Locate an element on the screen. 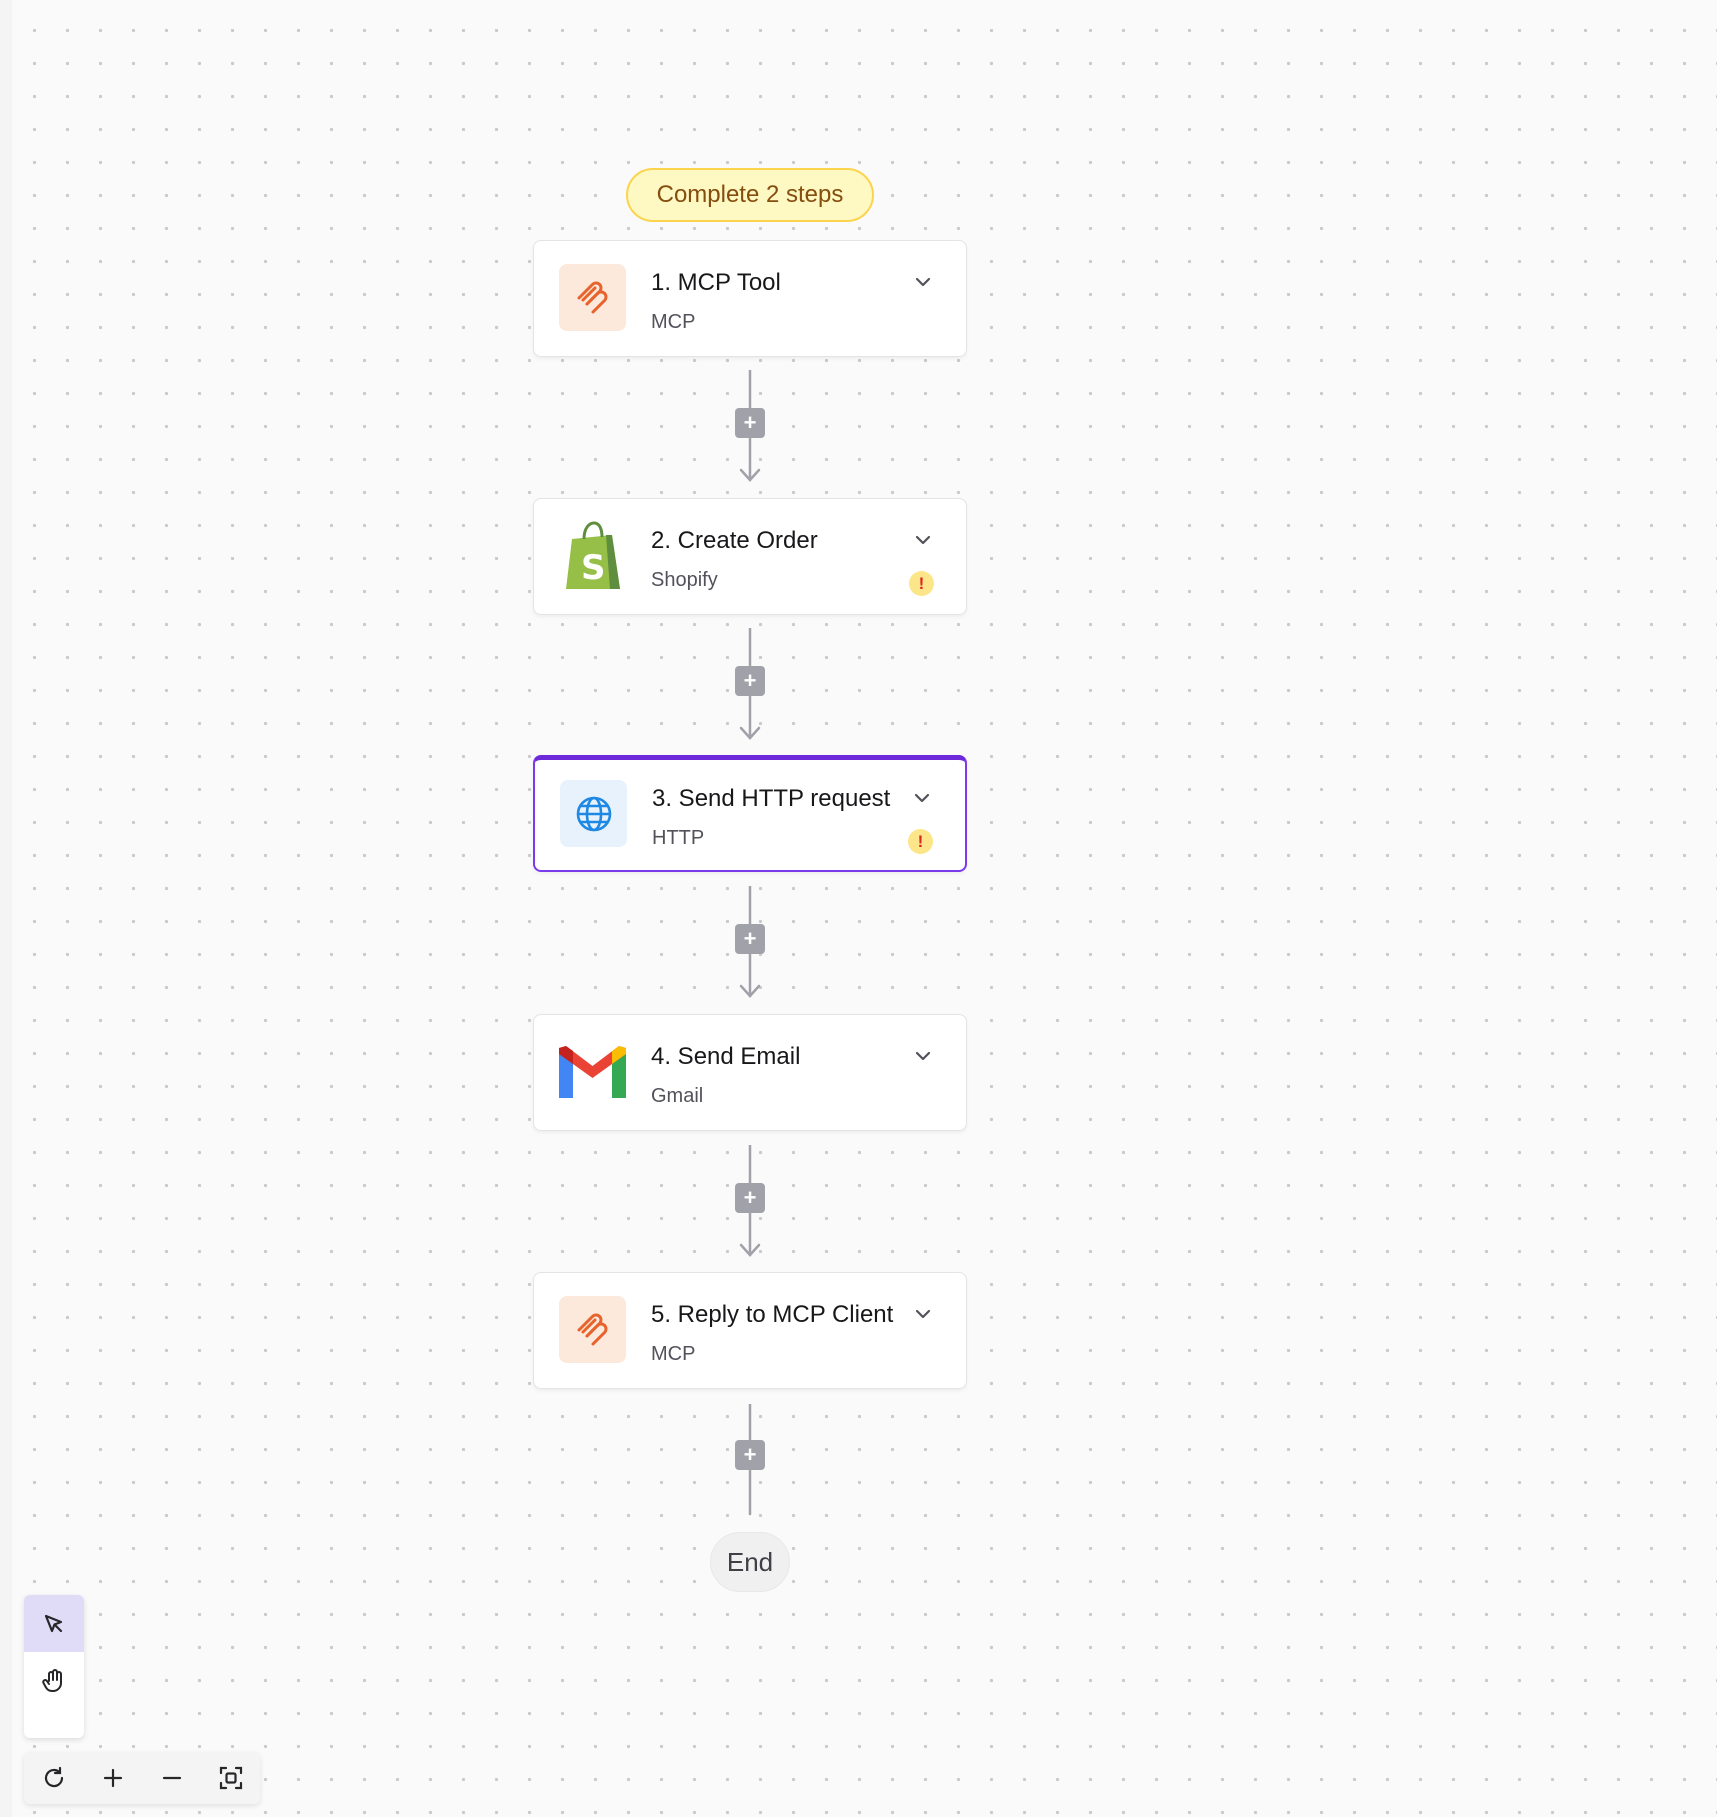 The width and height of the screenshot is (1717, 1817). complete-steps-banner: Complete 2 steps is located at coordinates (750, 195).